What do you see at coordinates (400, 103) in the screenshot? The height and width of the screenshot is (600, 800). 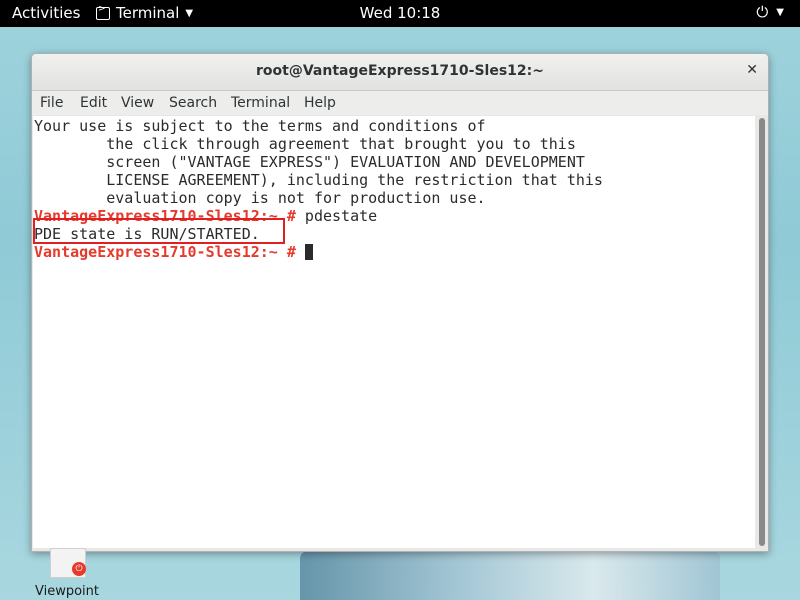 I see `menu-bar: File Edit View Search Terminal Help` at bounding box center [400, 103].